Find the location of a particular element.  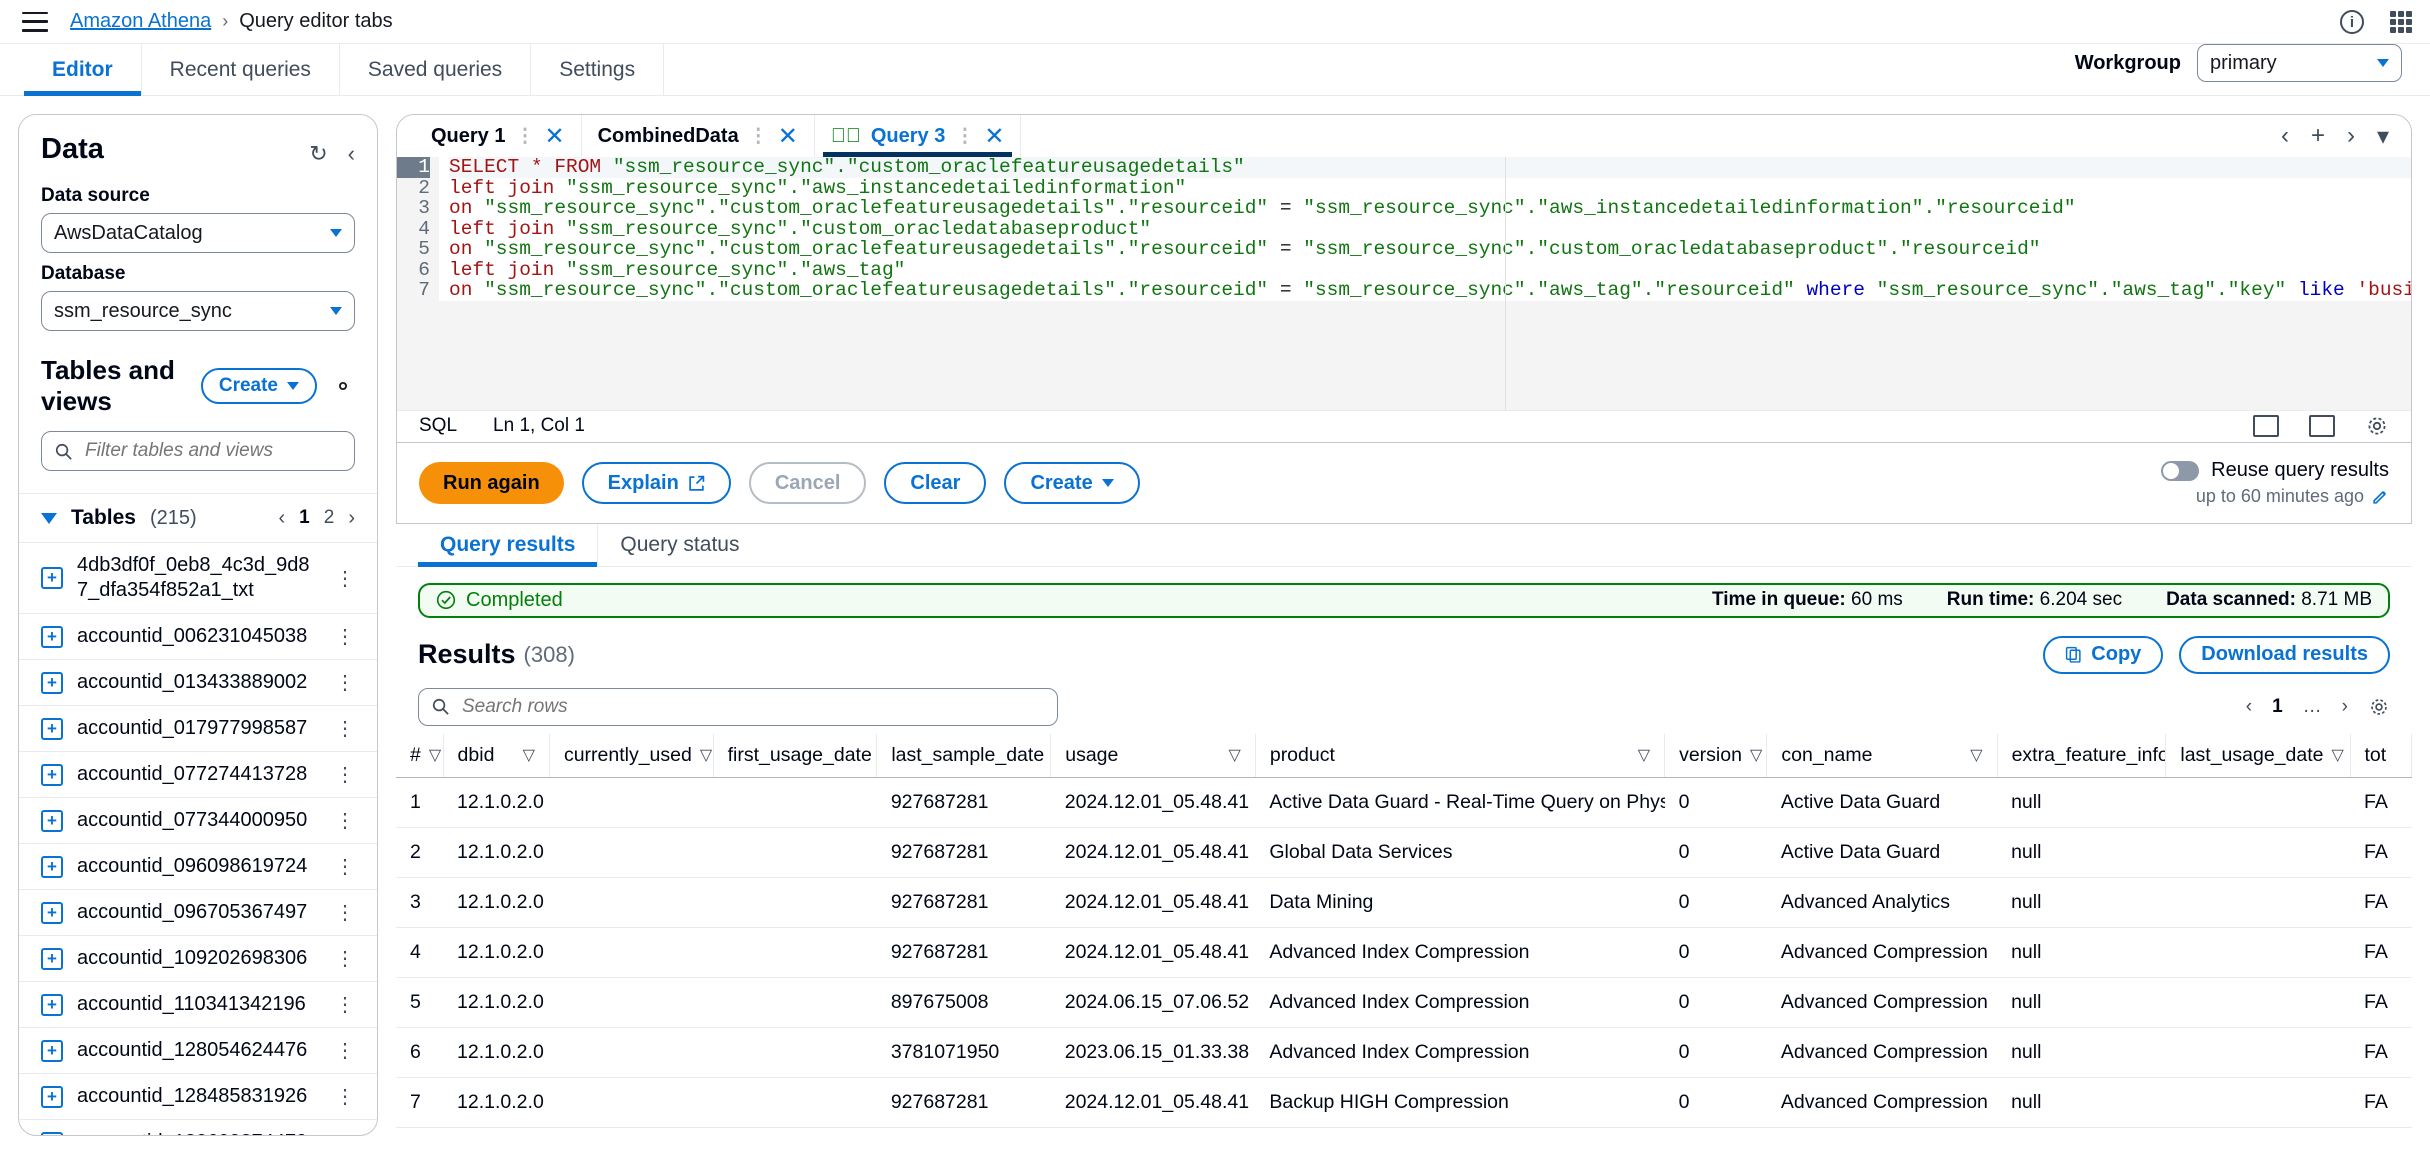

list-item: + accountid_180609874479 ⋮ is located at coordinates (198, 1127).